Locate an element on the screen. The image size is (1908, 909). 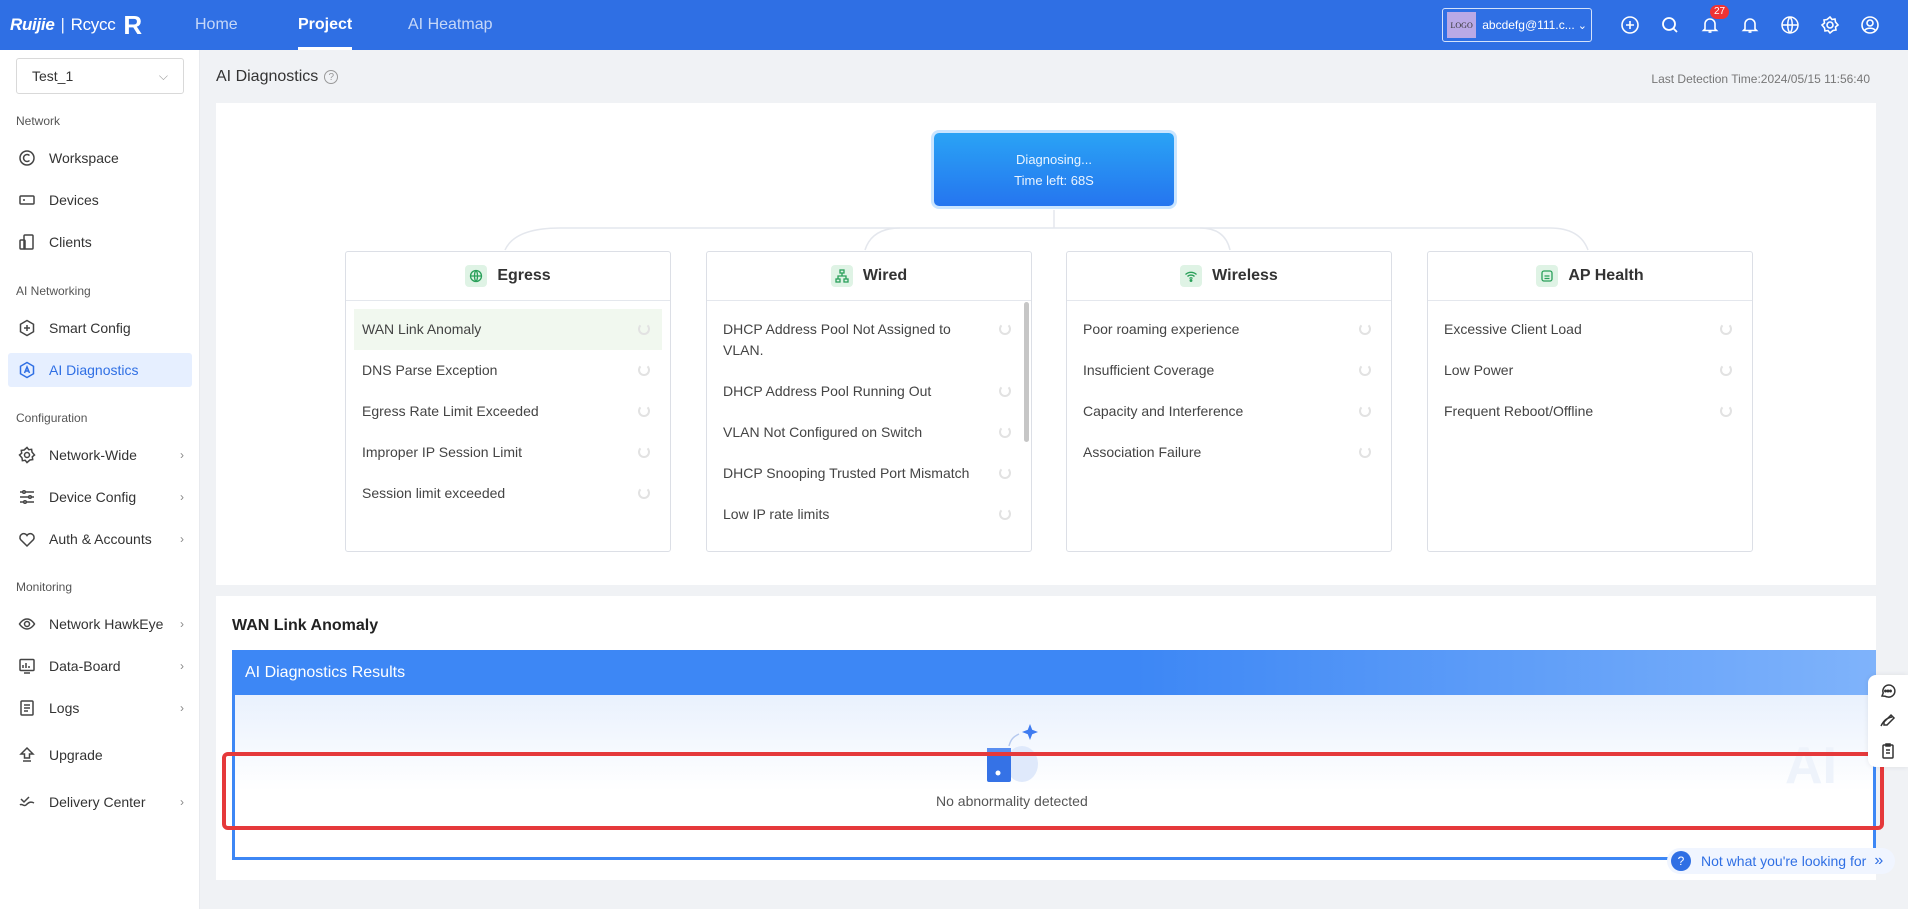
network-tree-icon is located at coordinates (841, 276).